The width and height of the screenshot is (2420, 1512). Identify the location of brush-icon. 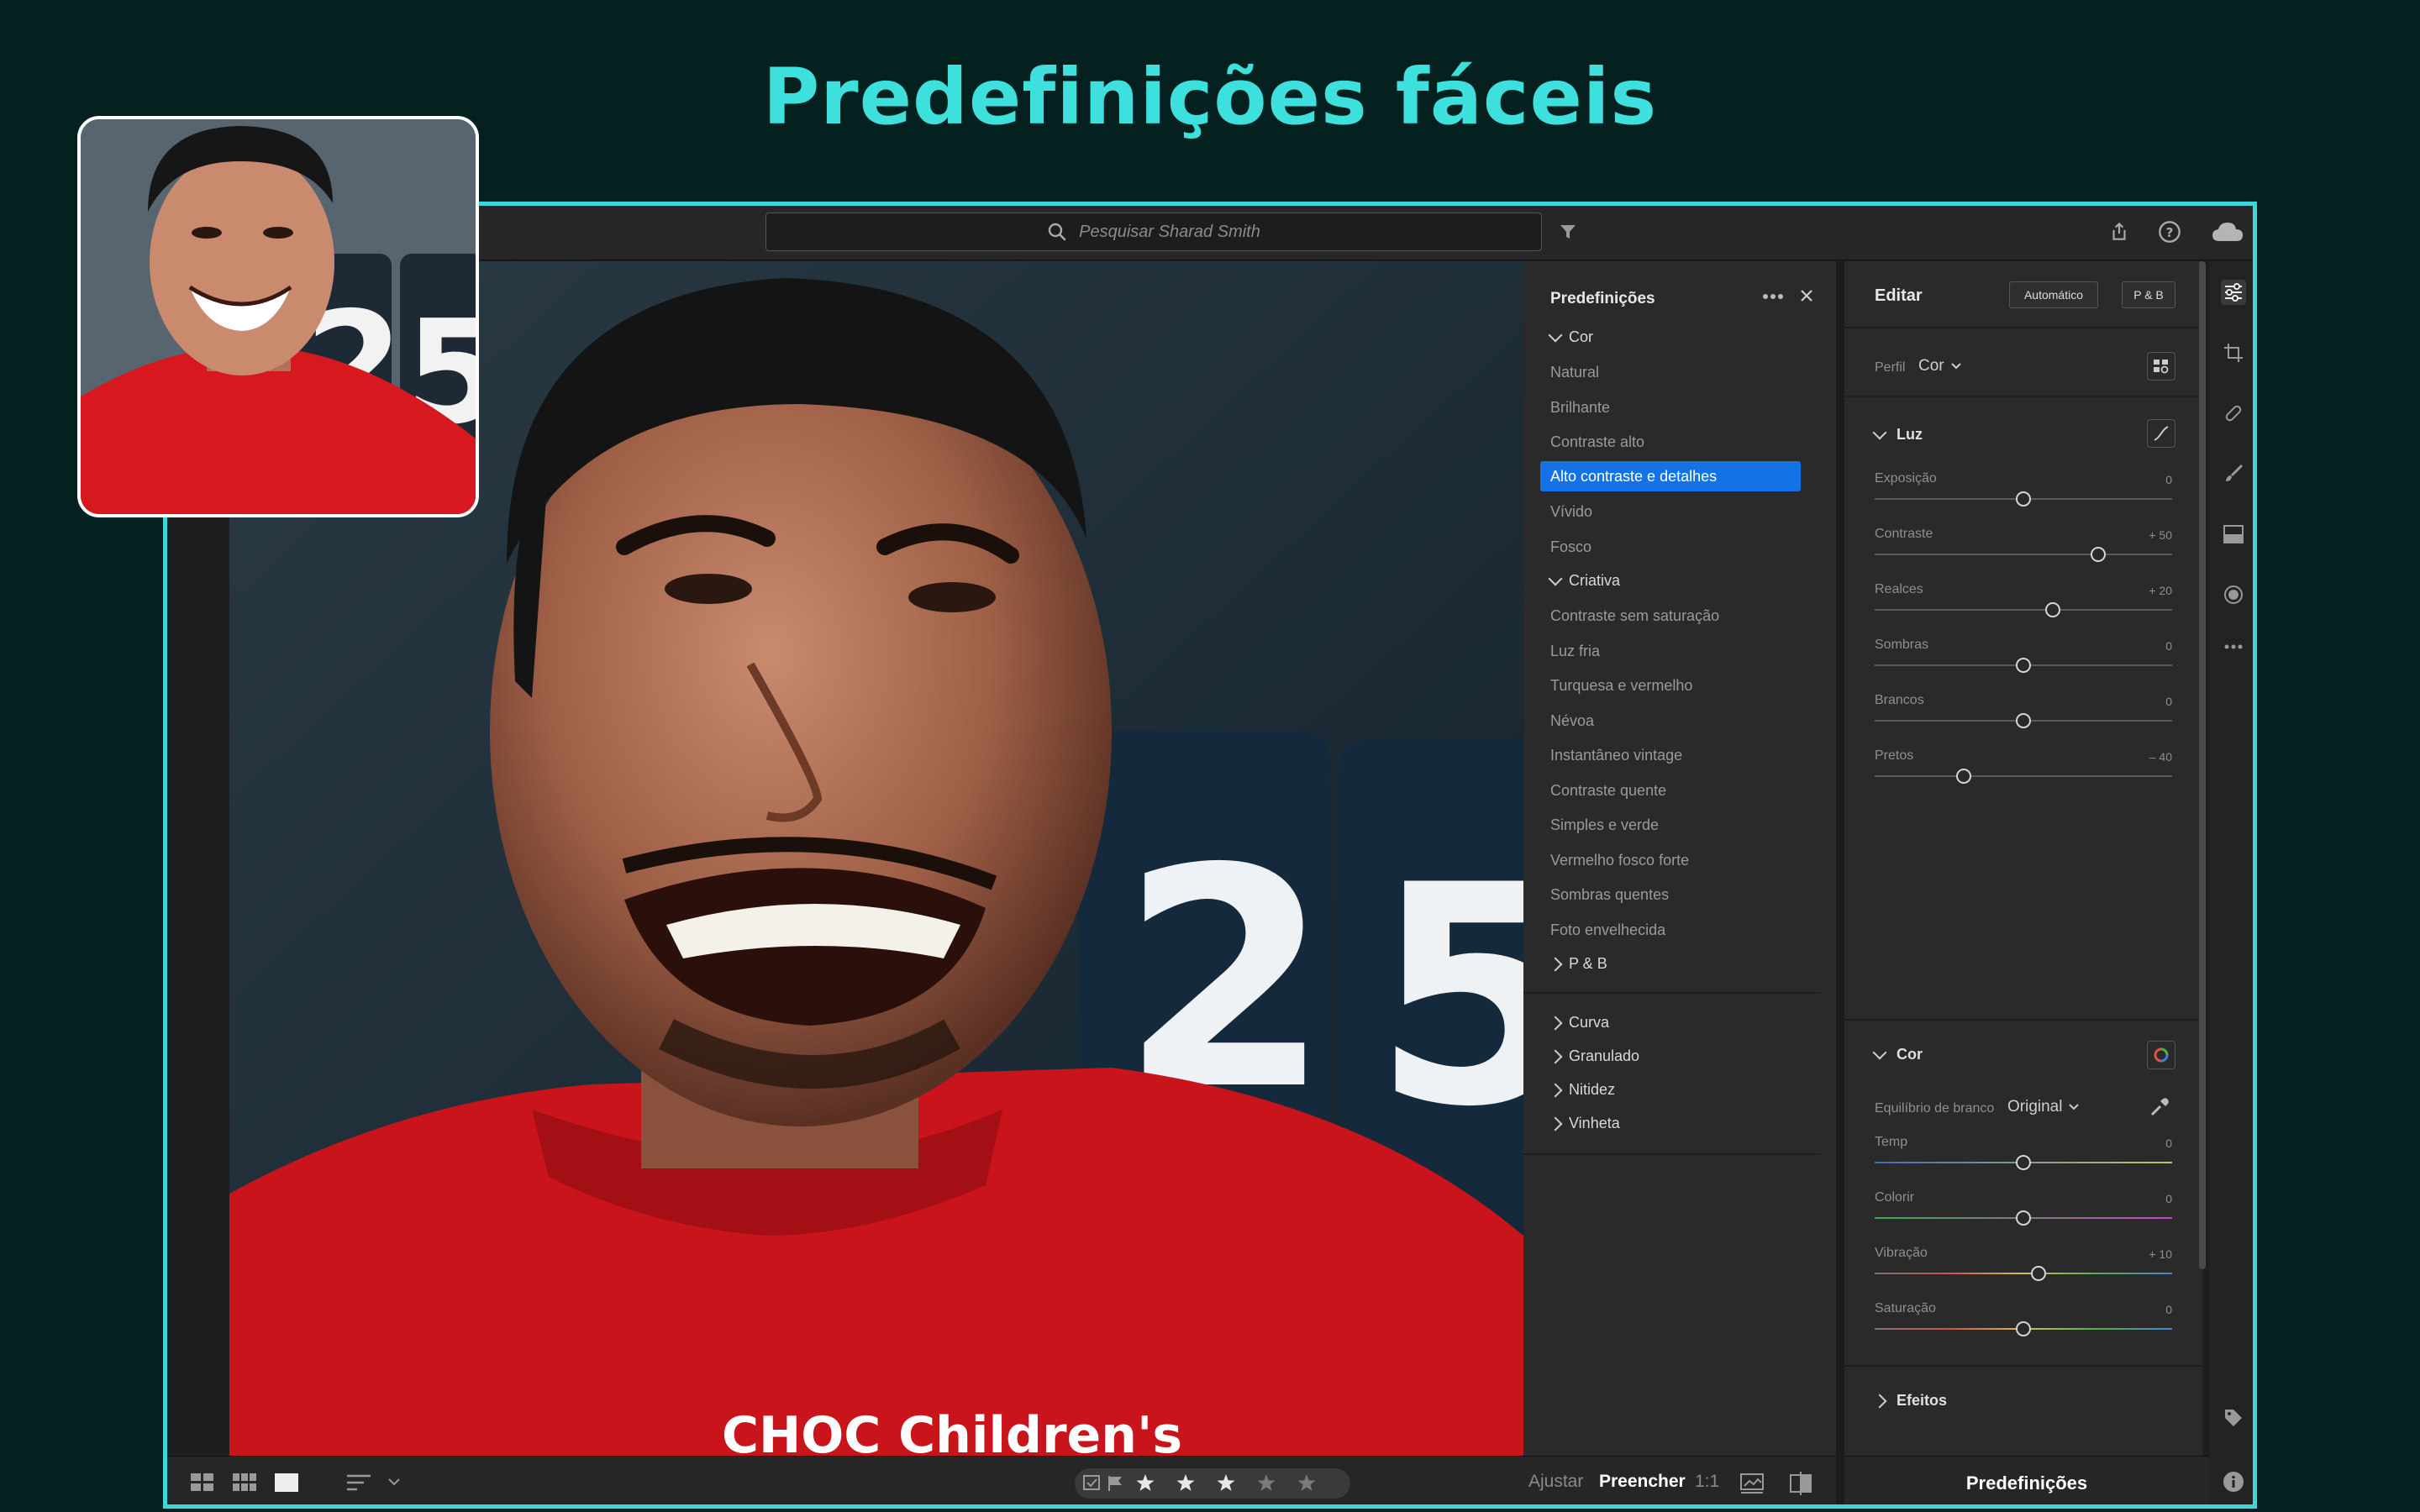
(2233, 473).